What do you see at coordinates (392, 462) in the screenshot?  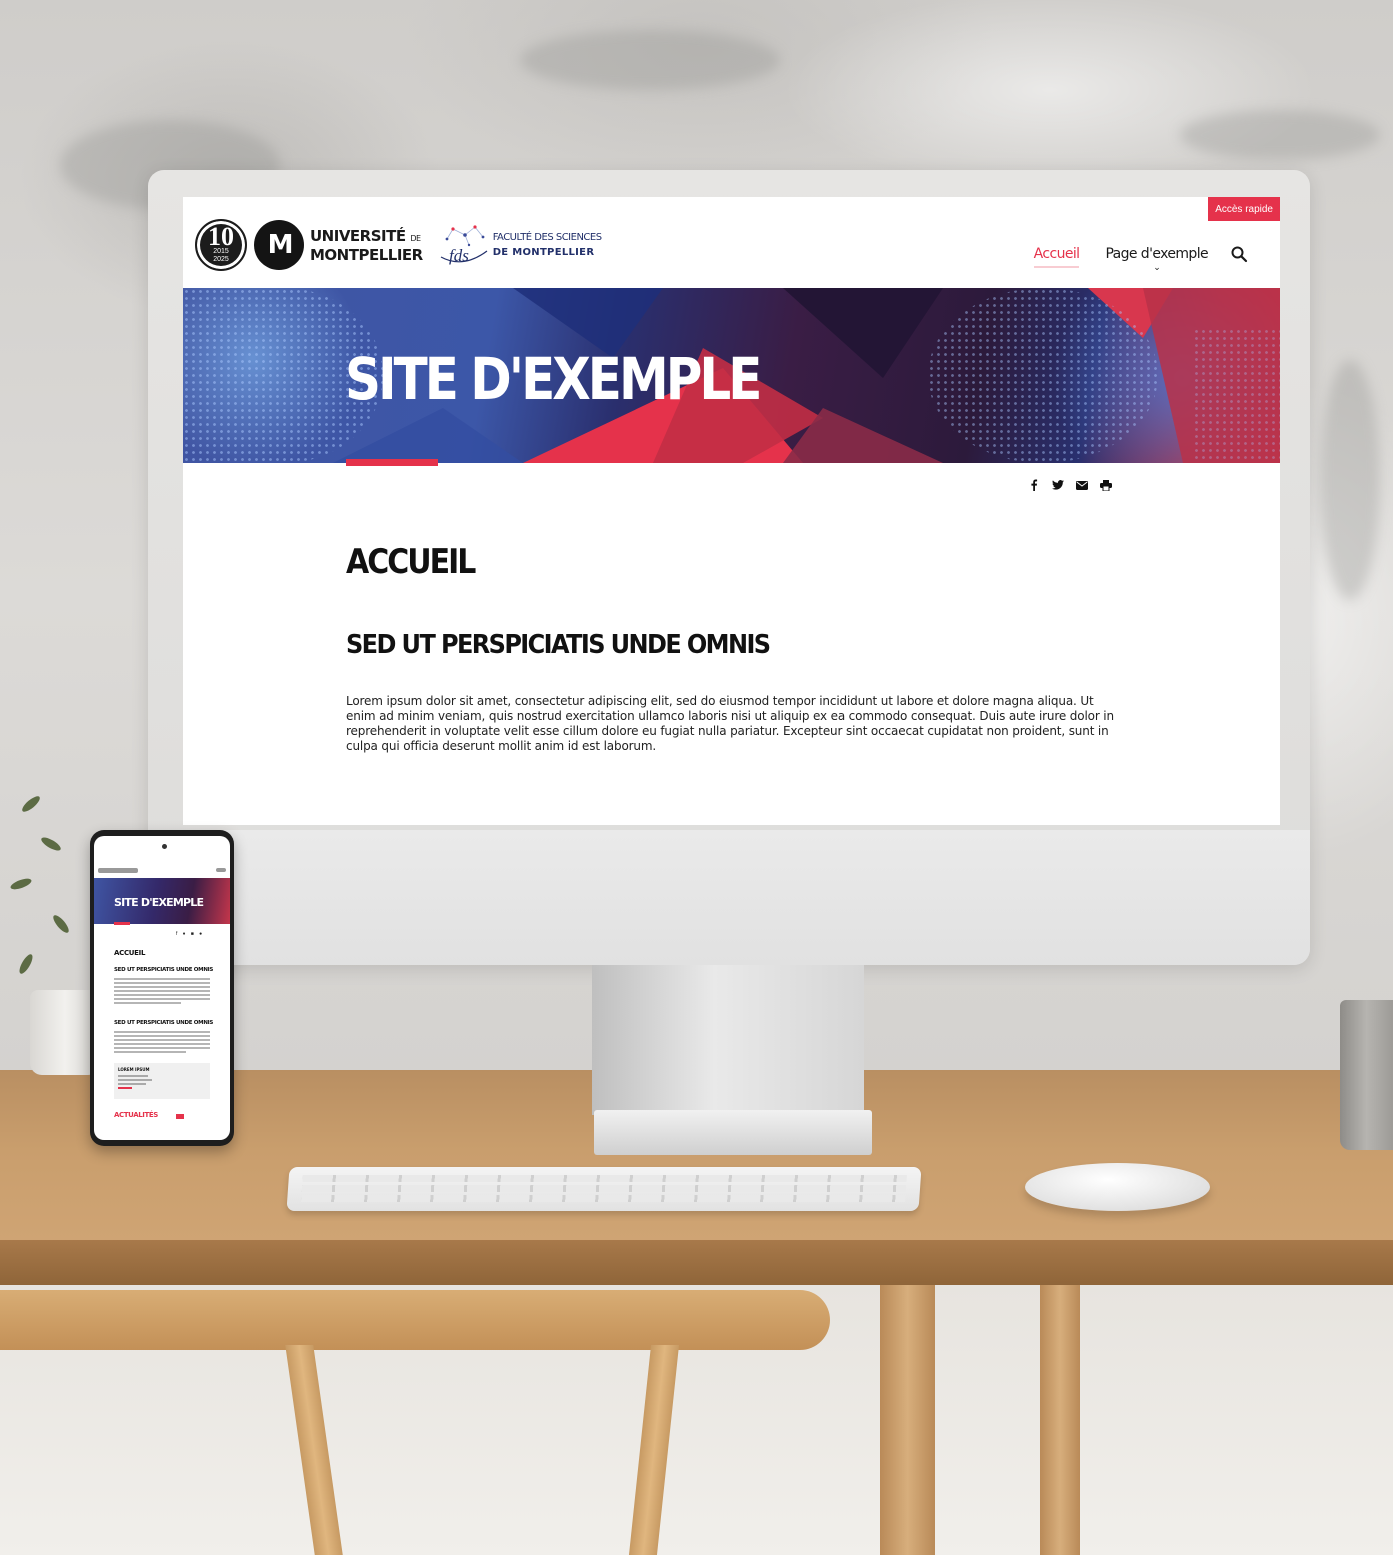 I see `banner-accent-bar` at bounding box center [392, 462].